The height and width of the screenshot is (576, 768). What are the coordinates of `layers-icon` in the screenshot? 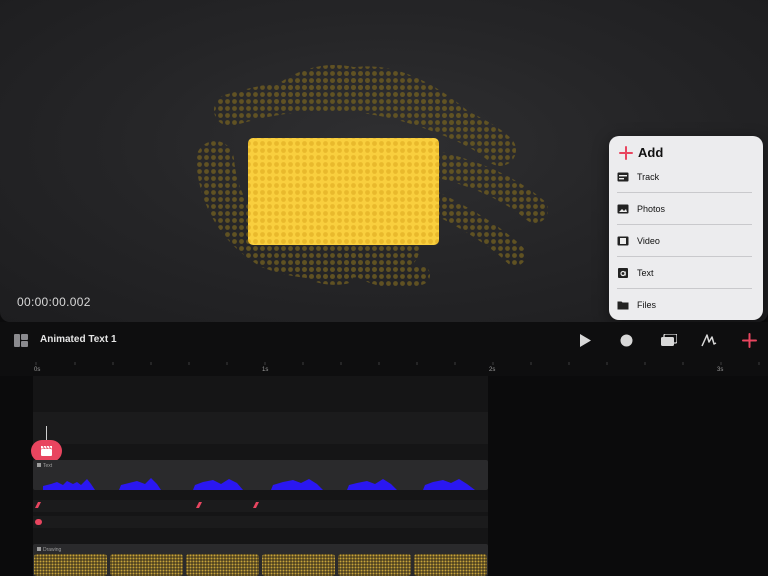 It's located at (669, 340).